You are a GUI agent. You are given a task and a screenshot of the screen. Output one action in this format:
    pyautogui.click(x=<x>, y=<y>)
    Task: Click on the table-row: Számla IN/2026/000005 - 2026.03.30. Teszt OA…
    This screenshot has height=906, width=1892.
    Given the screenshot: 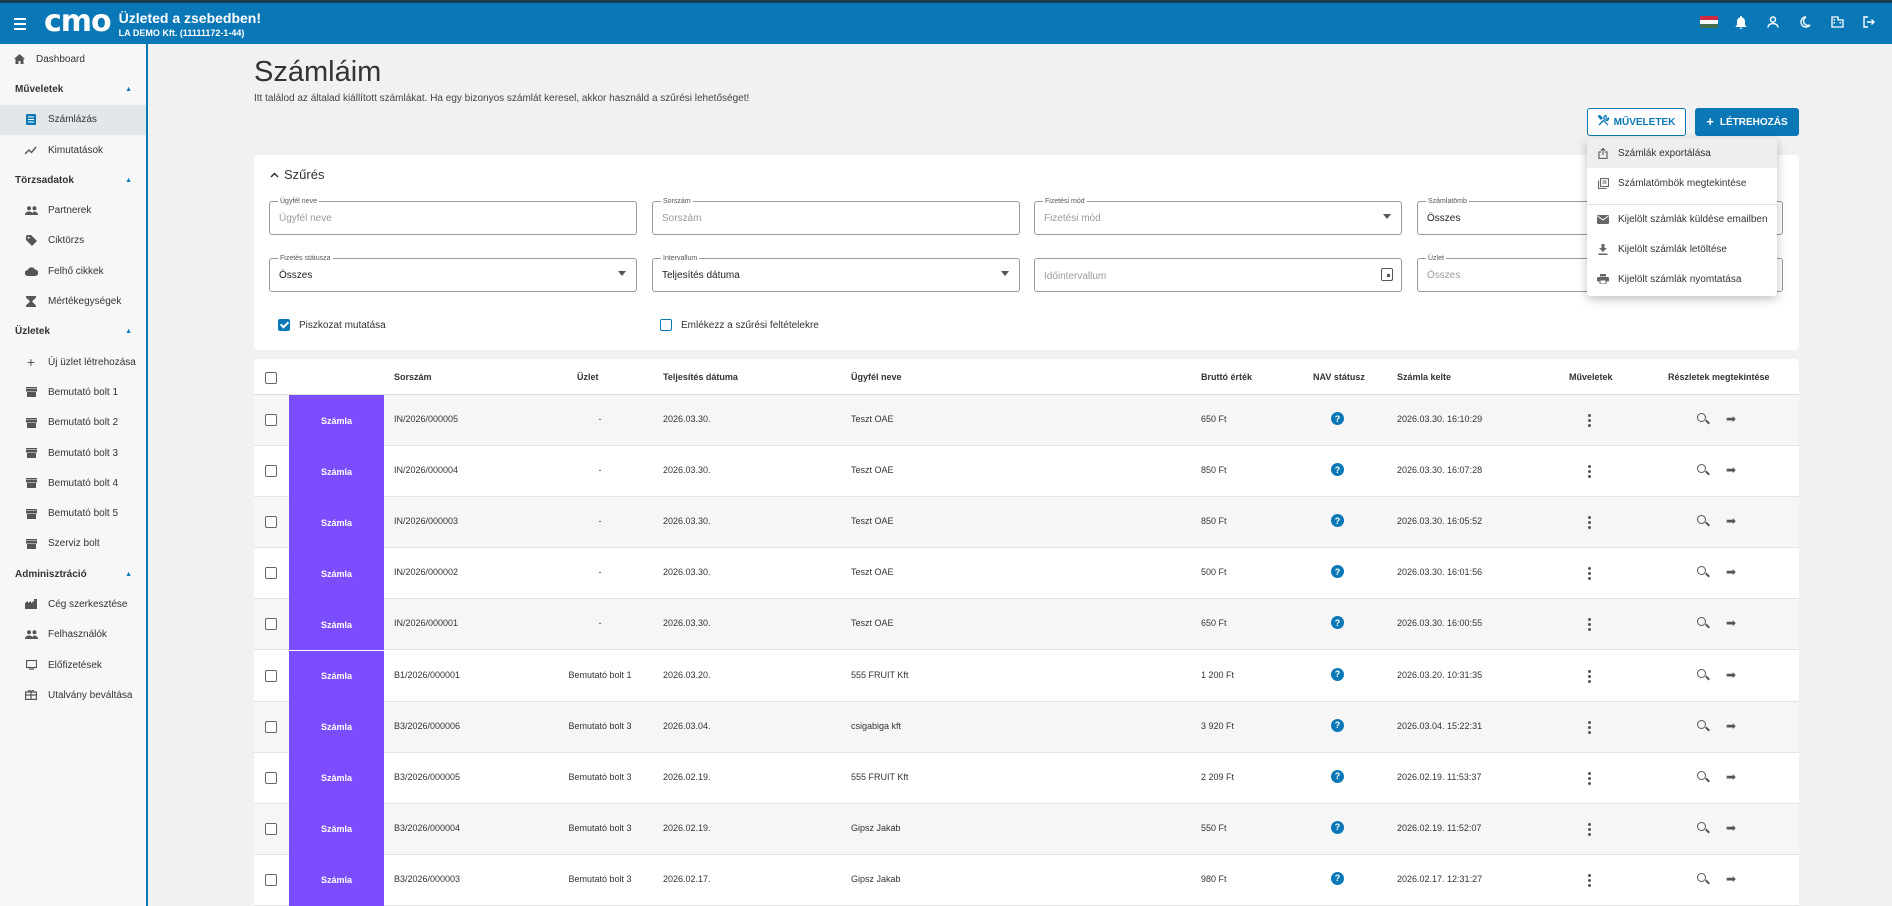 What is the action you would take?
    pyautogui.click(x=1026, y=420)
    